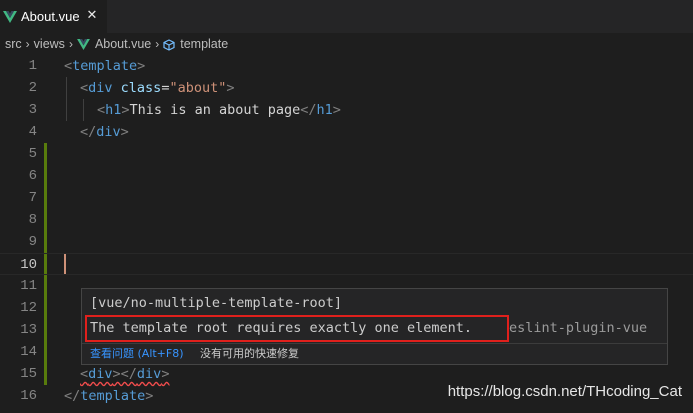 This screenshot has width=693, height=413. What do you see at coordinates (28, 396) in the screenshot?
I see `line-number: 16` at bounding box center [28, 396].